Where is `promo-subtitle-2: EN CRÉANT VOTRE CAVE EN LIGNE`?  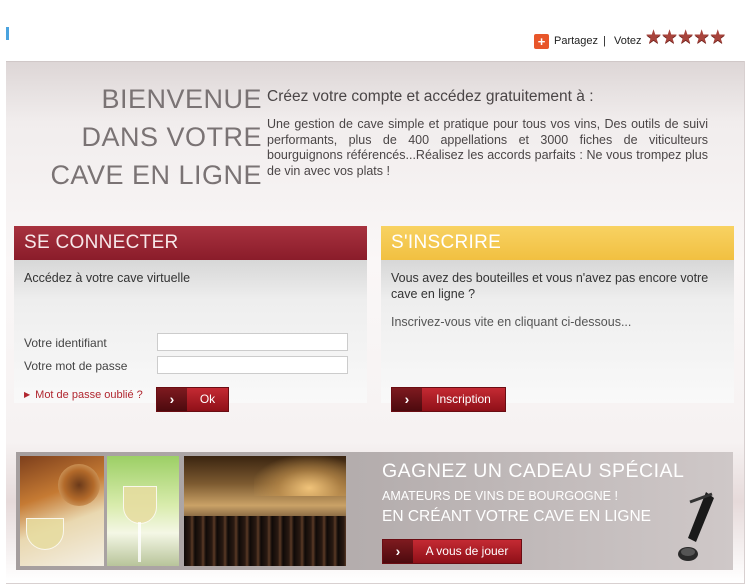 promo-subtitle-2: EN CRÉANT VOTRE CAVE EN LIGNE is located at coordinates (517, 516).